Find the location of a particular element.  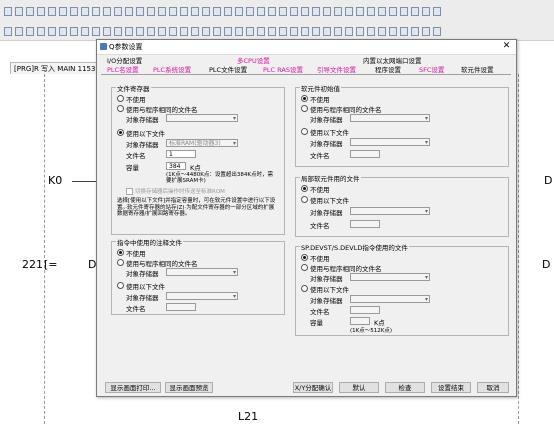

comment-file-target-memory-2-select is located at coordinates (202, 296).